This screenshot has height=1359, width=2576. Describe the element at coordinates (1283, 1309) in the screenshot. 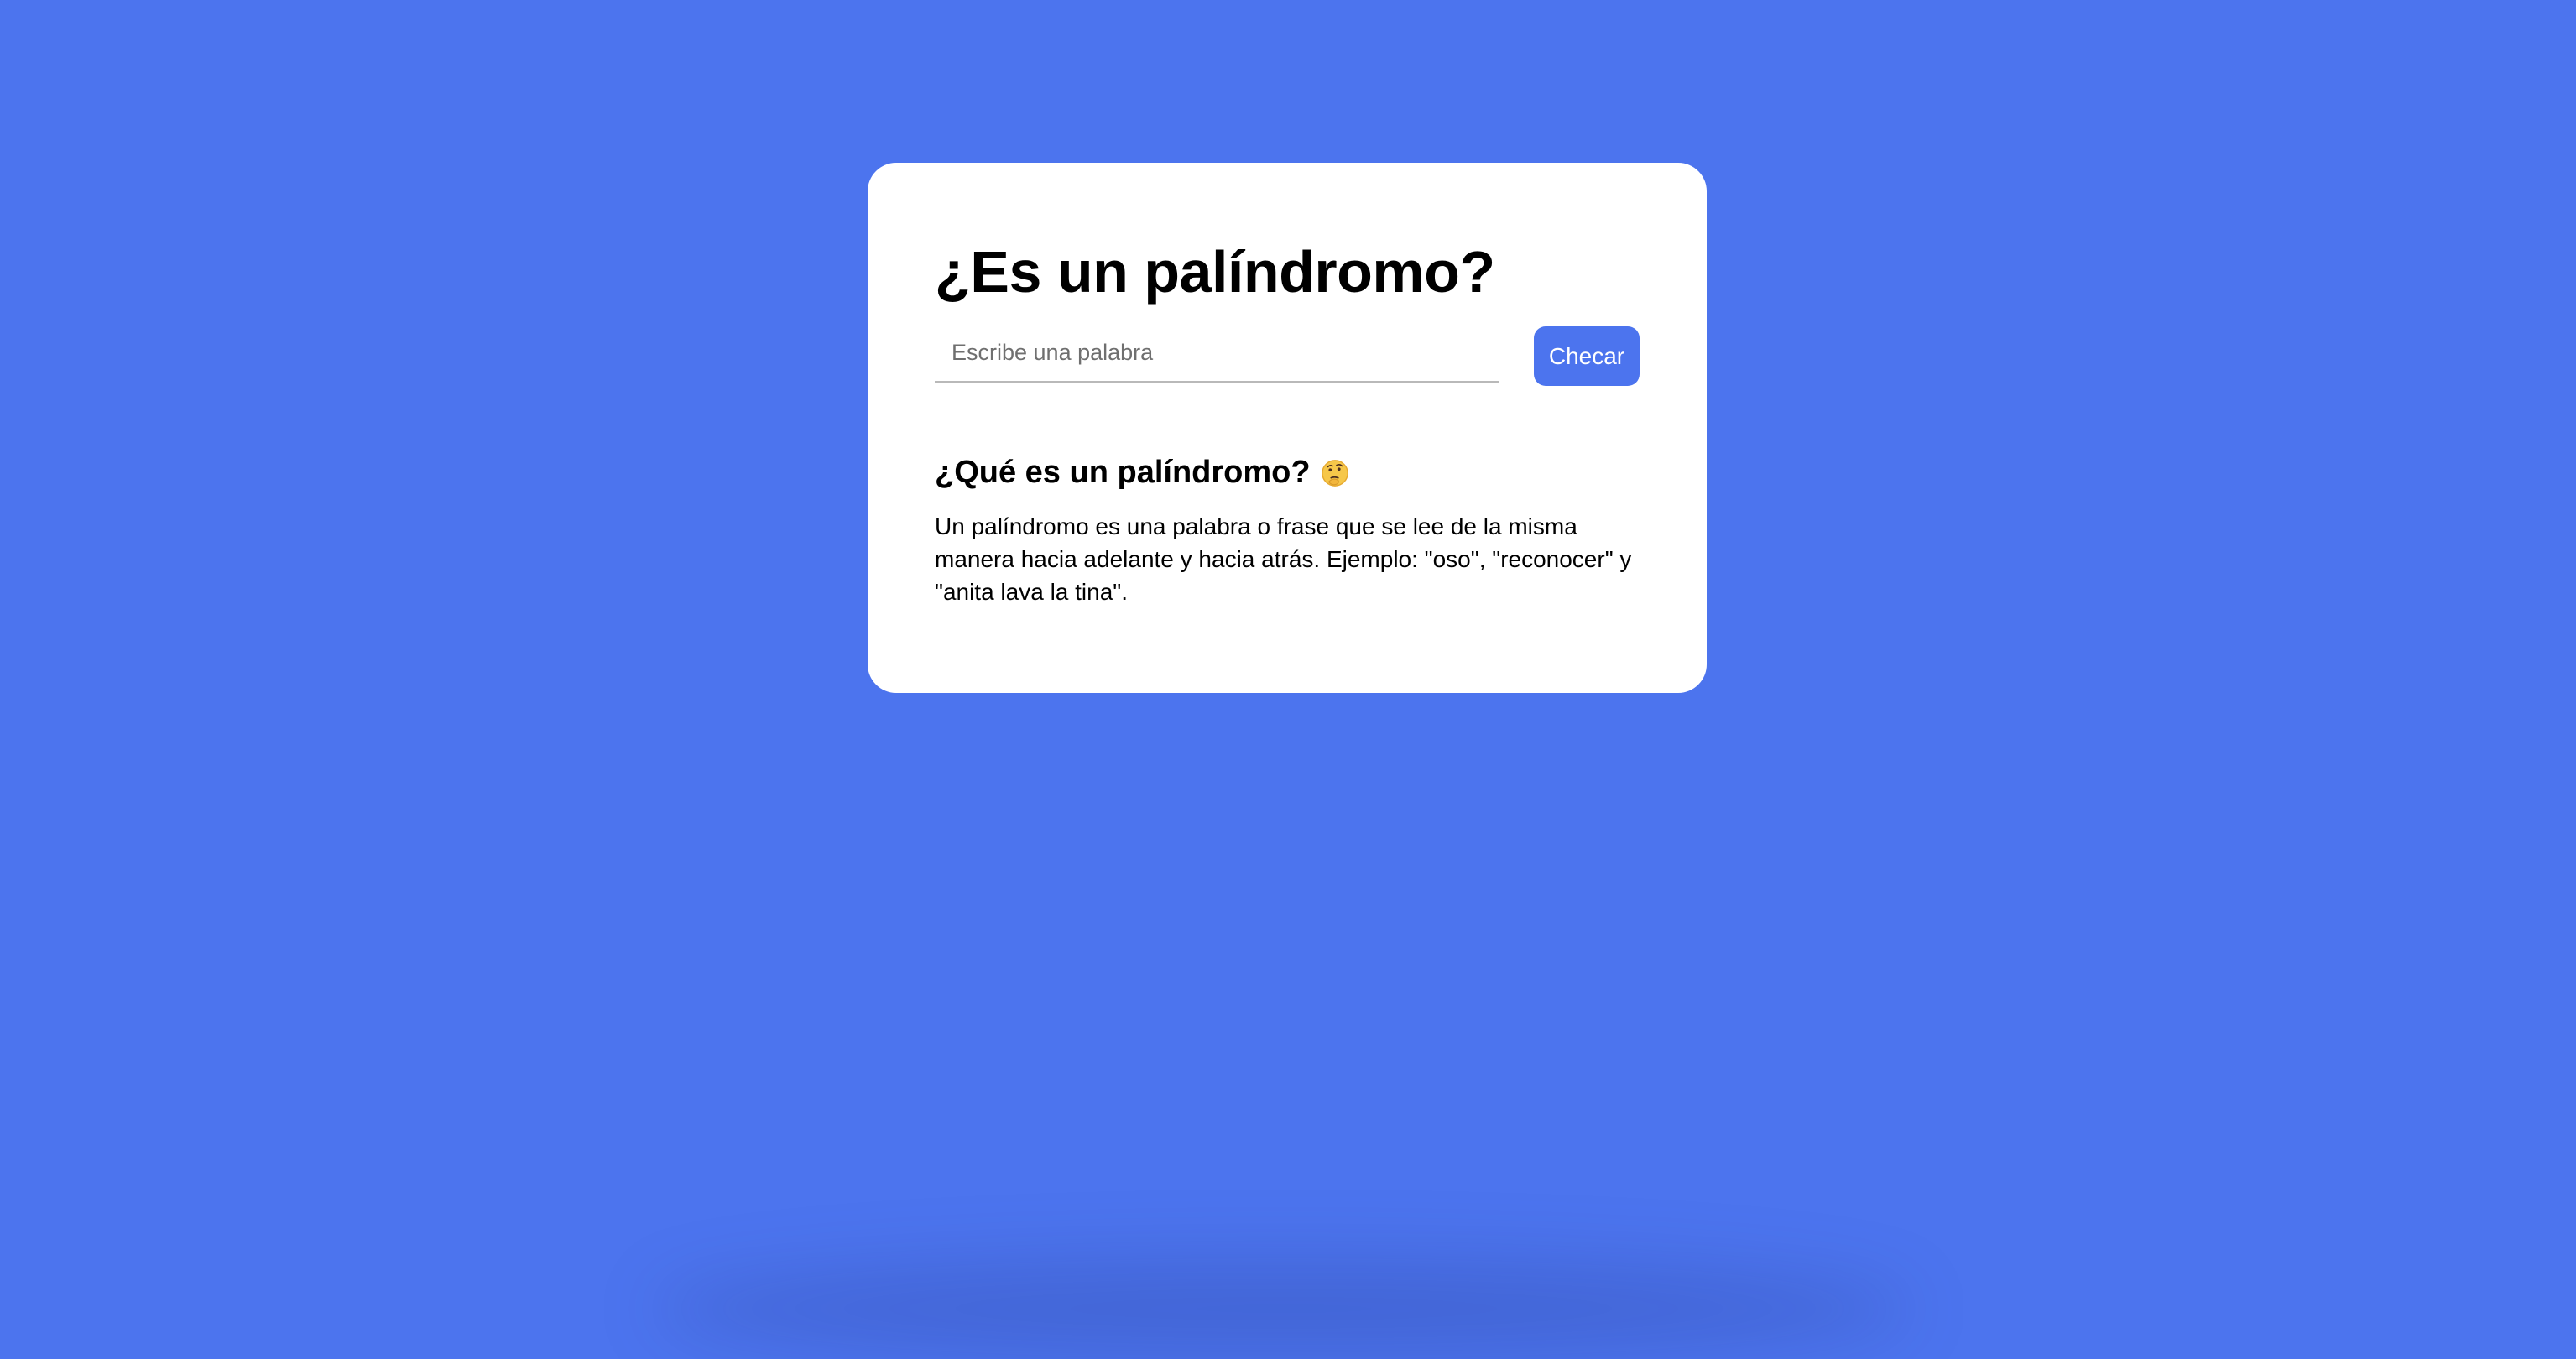

I see `page-shadow` at that location.